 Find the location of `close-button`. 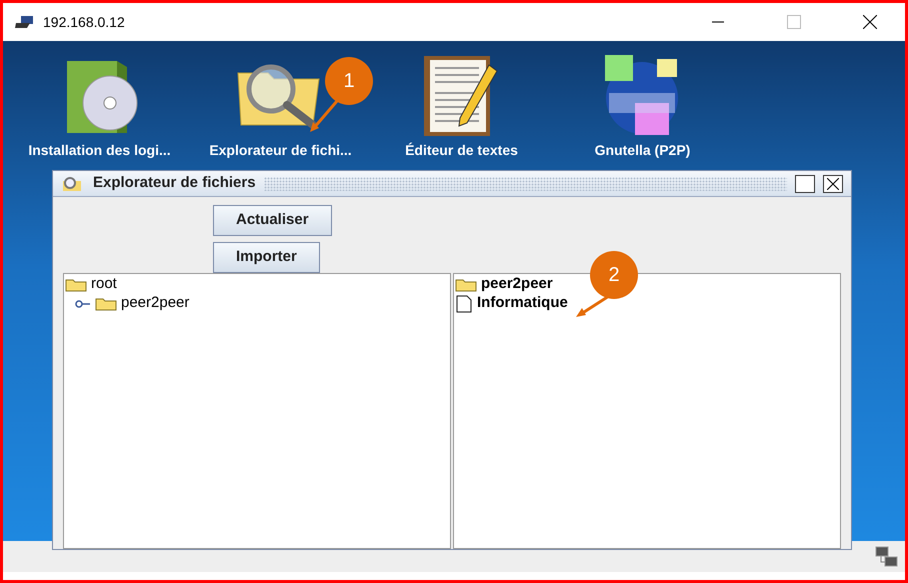

close-button is located at coordinates (833, 183).